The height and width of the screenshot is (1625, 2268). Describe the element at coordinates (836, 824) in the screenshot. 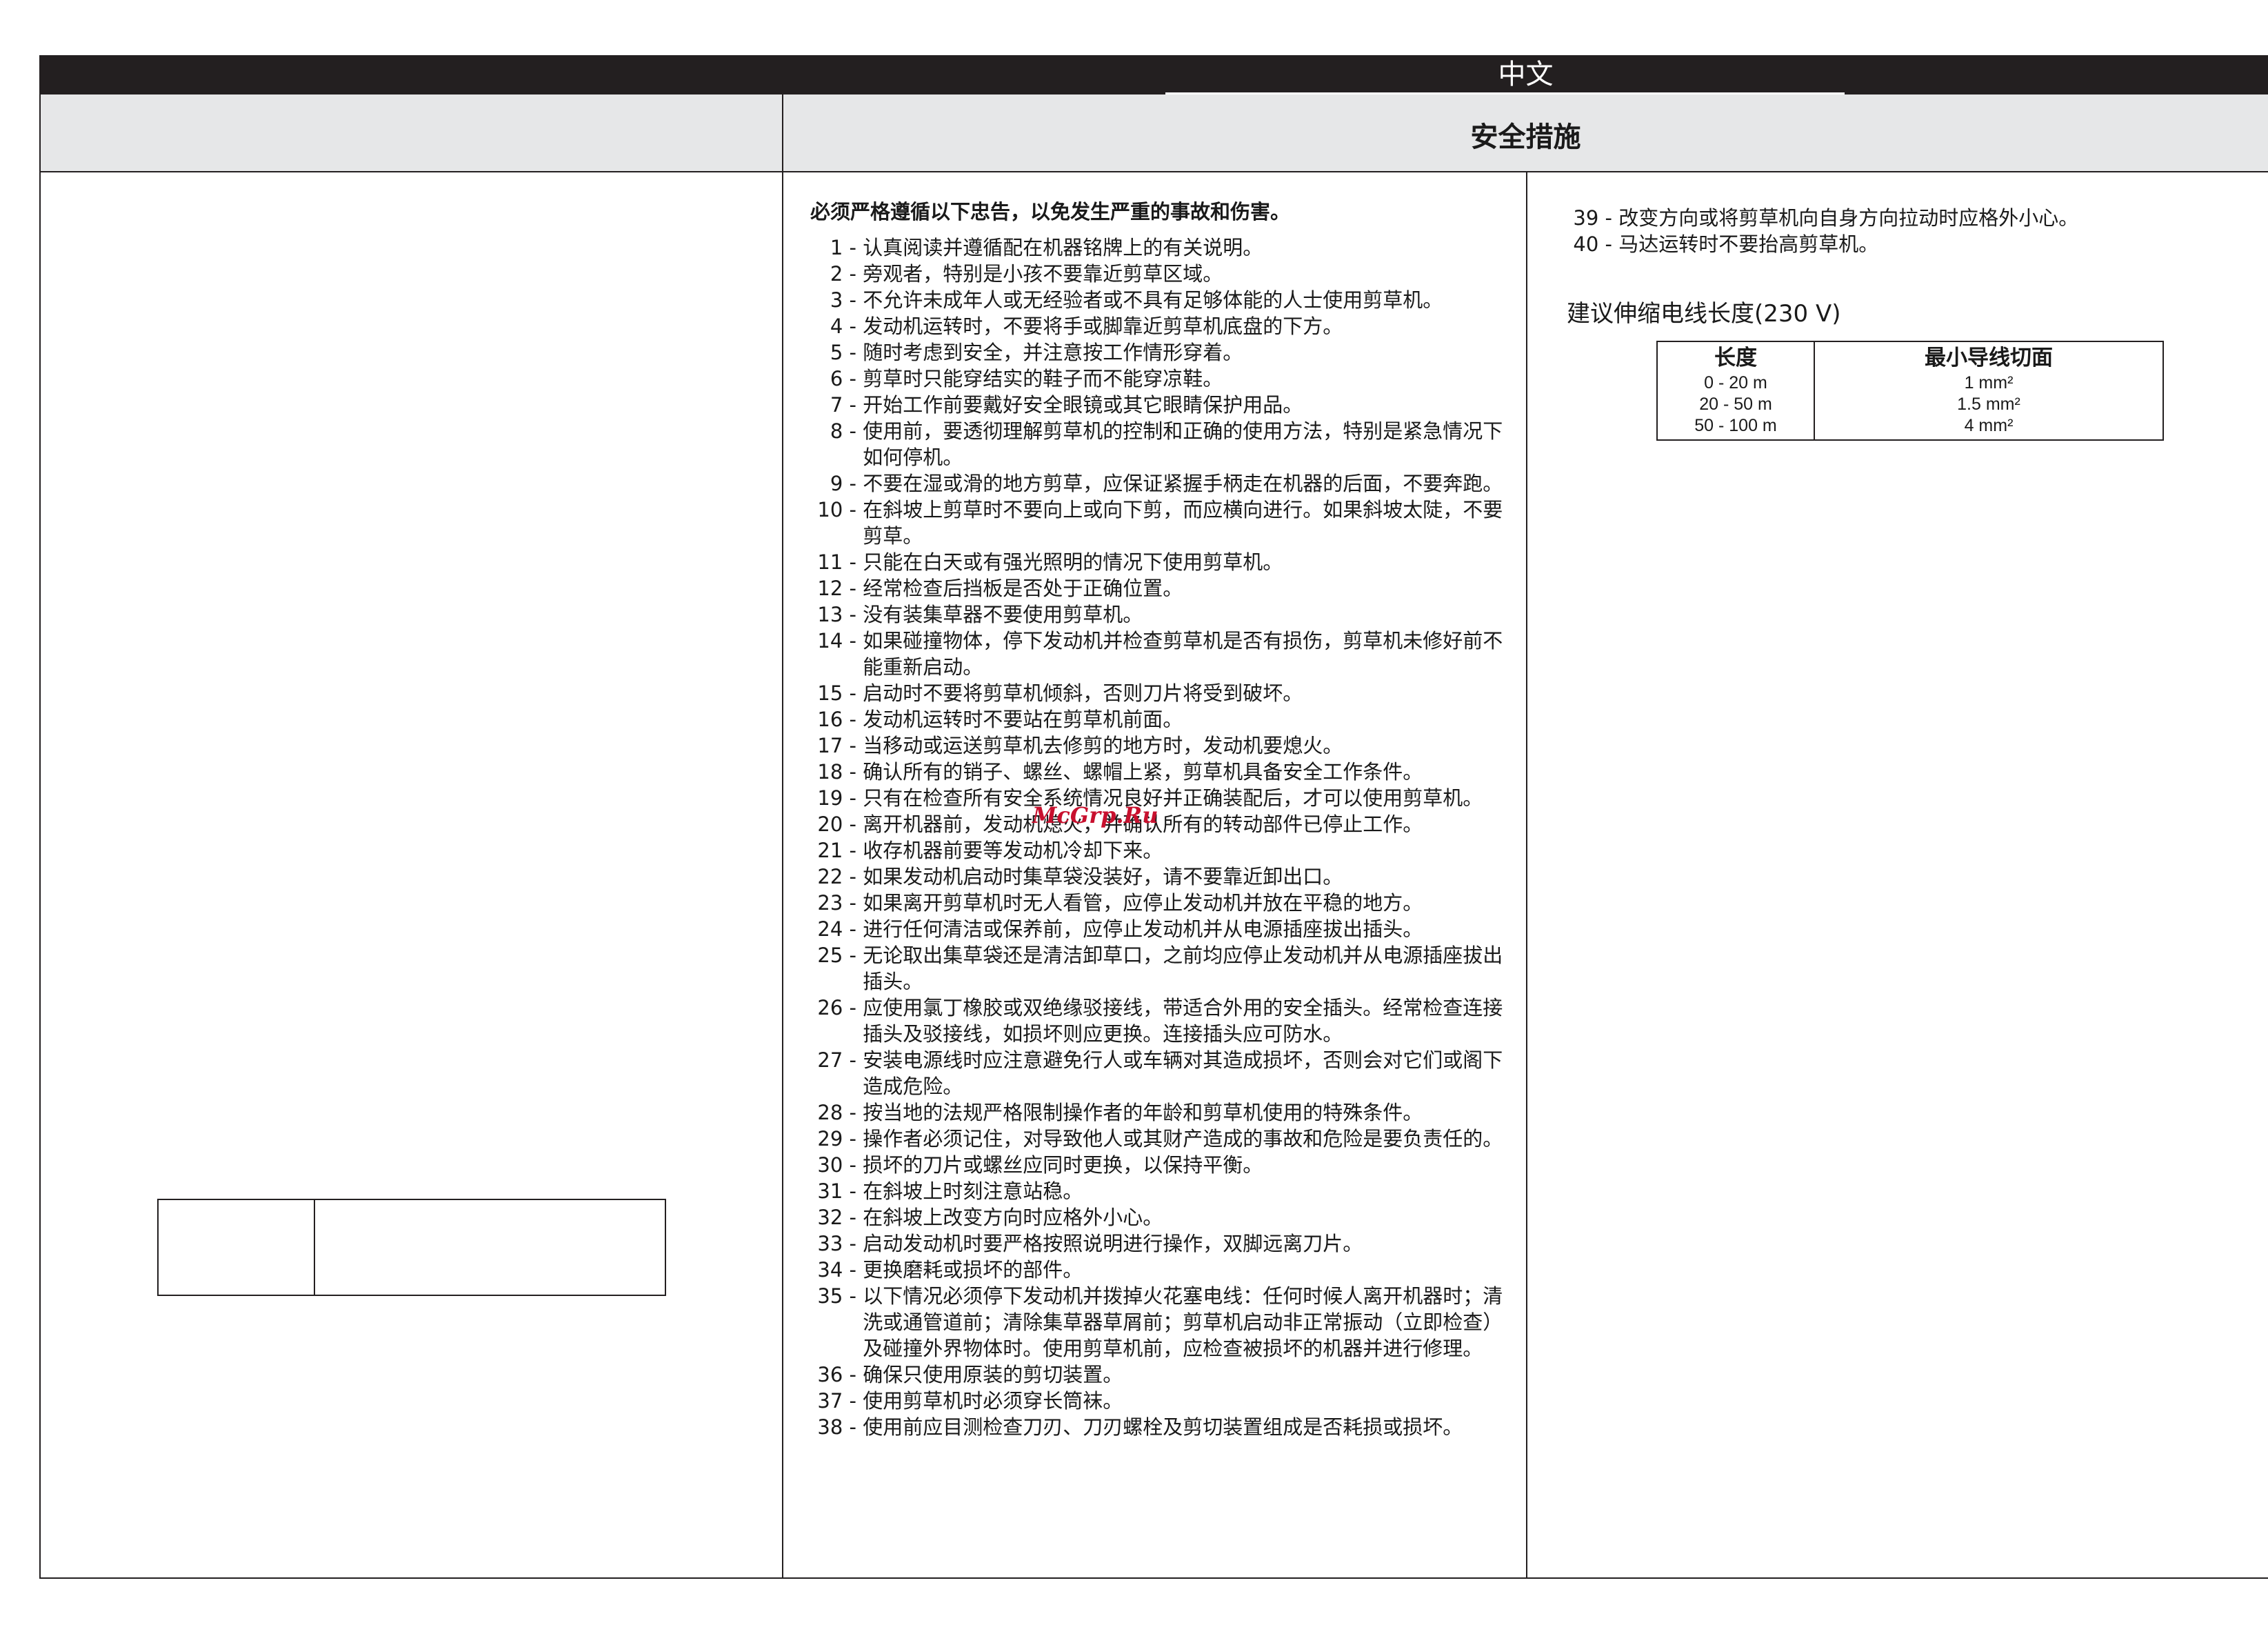

I see `rule-number: 20 -` at that location.